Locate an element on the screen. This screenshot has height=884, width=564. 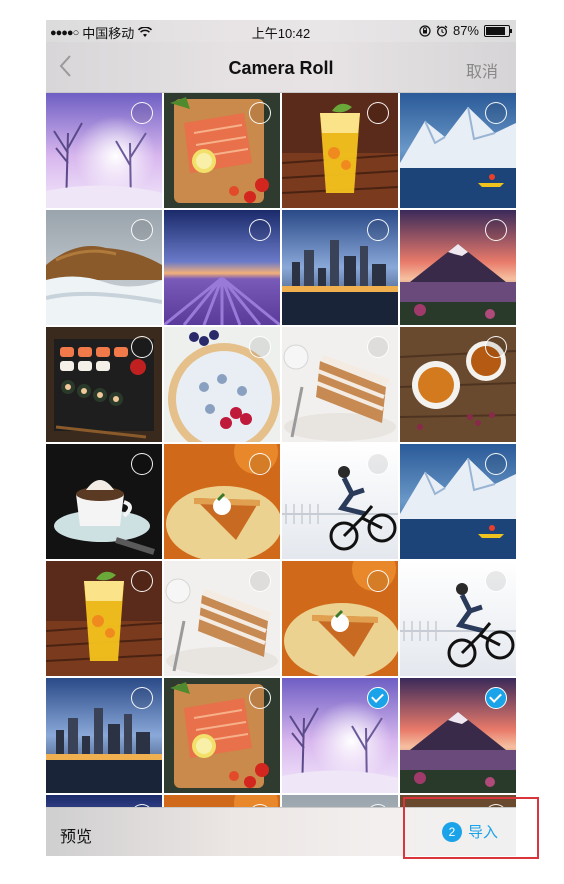
navigation-bar: Camera Roll 取消 is located at coordinates (281, 67).